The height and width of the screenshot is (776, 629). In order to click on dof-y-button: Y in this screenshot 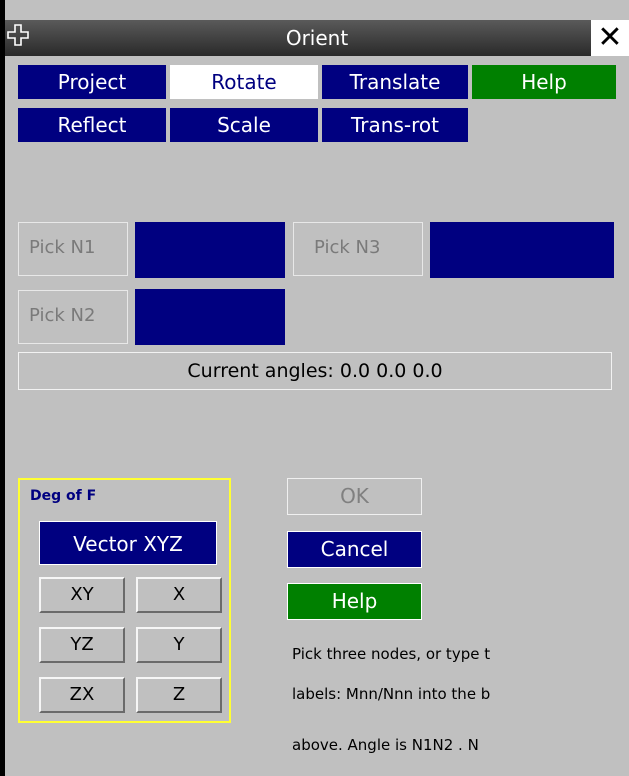, I will do `click(179, 645)`.